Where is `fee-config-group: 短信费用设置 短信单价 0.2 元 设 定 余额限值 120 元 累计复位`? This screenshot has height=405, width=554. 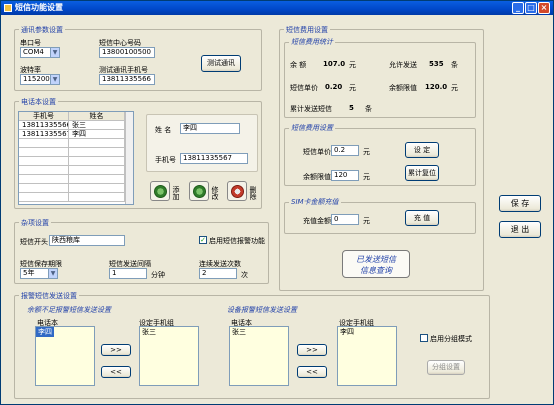 fee-config-group: 短信费用设置 短信单价 0.2 元 设 定 余额限值 120 元 累计复位 is located at coordinates (380, 154).